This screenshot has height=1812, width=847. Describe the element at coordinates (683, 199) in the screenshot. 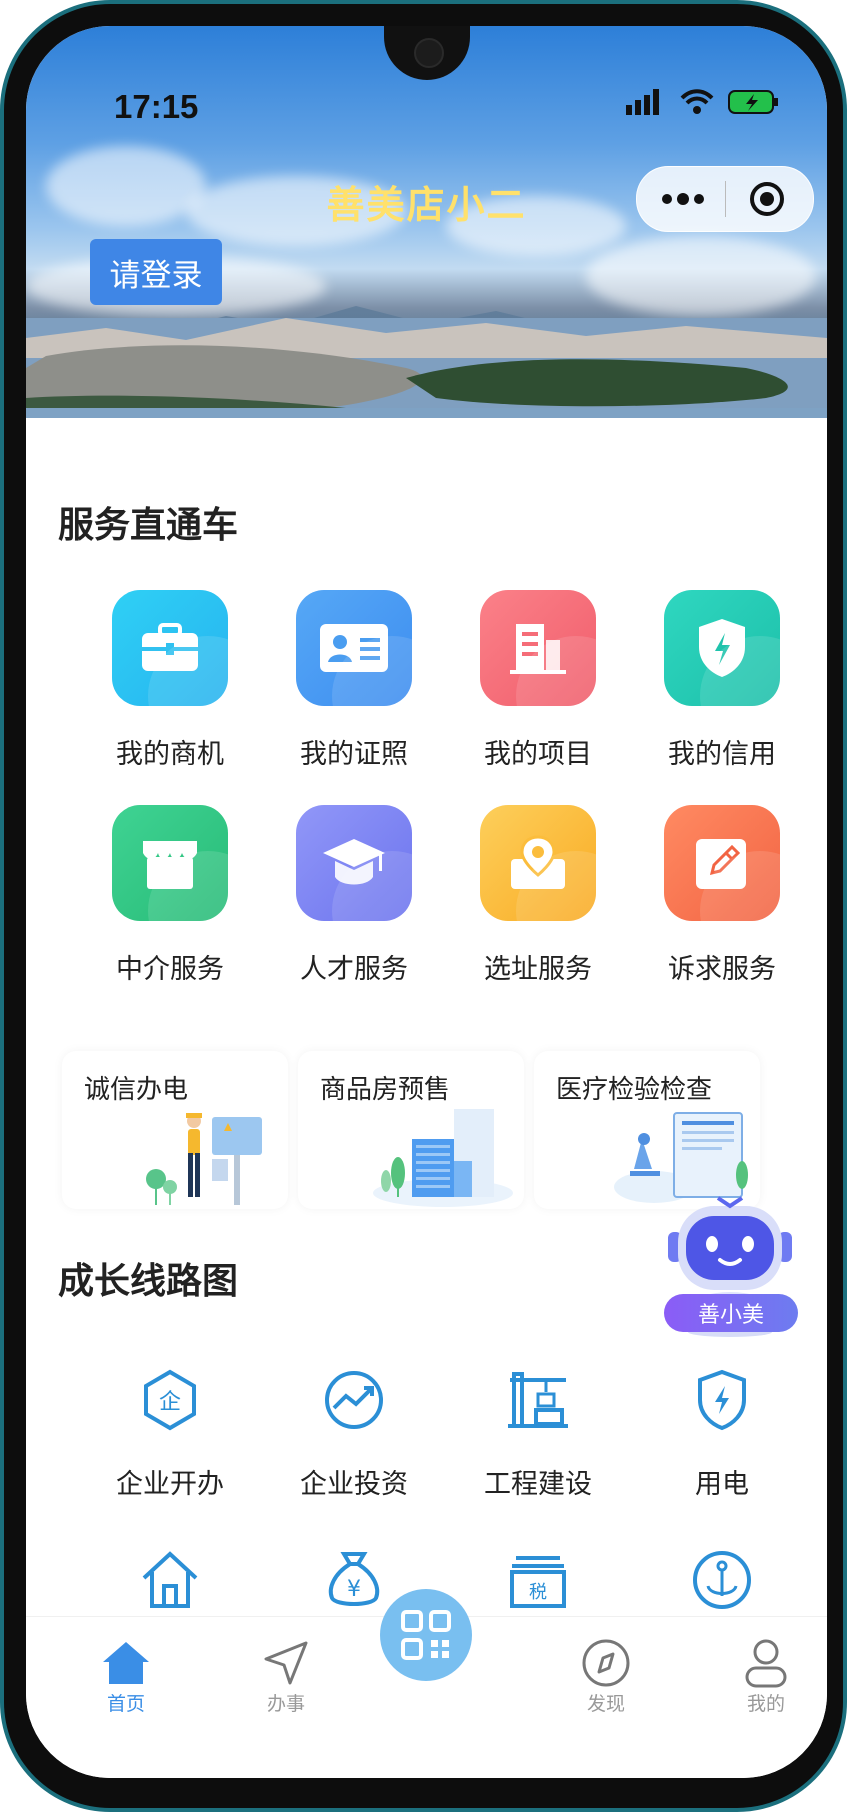

I see `more-icon` at that location.